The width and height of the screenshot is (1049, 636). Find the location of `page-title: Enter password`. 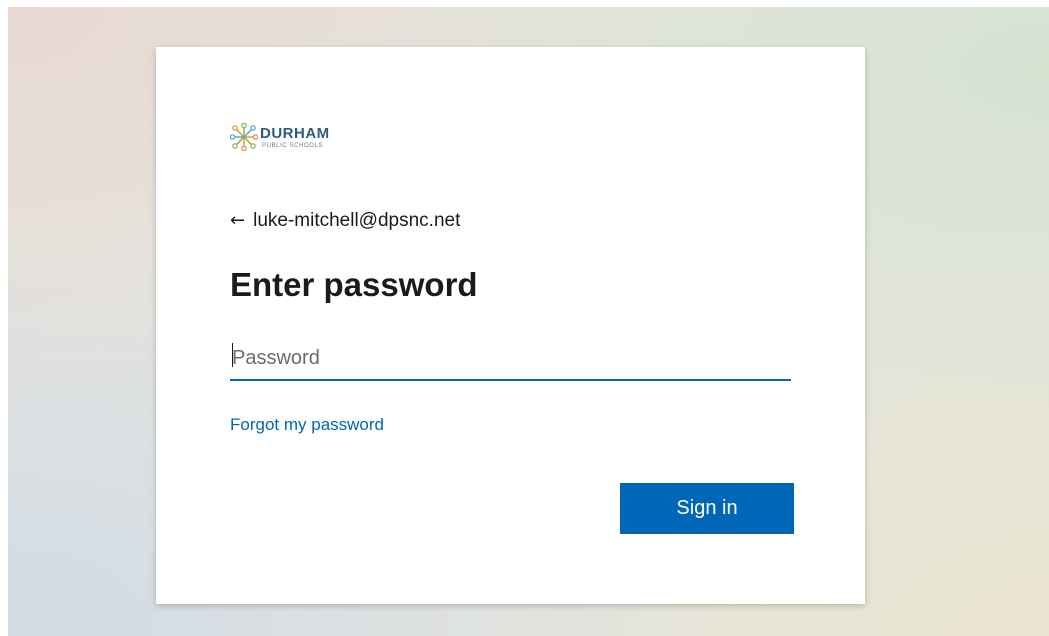

page-title: Enter password is located at coordinates (354, 284).